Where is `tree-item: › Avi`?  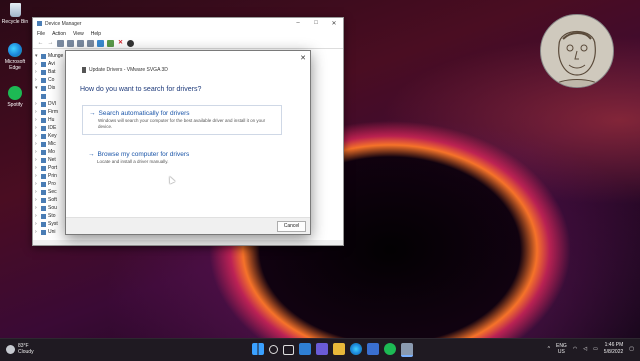
tree-item: › Avi is located at coordinates (51, 64).